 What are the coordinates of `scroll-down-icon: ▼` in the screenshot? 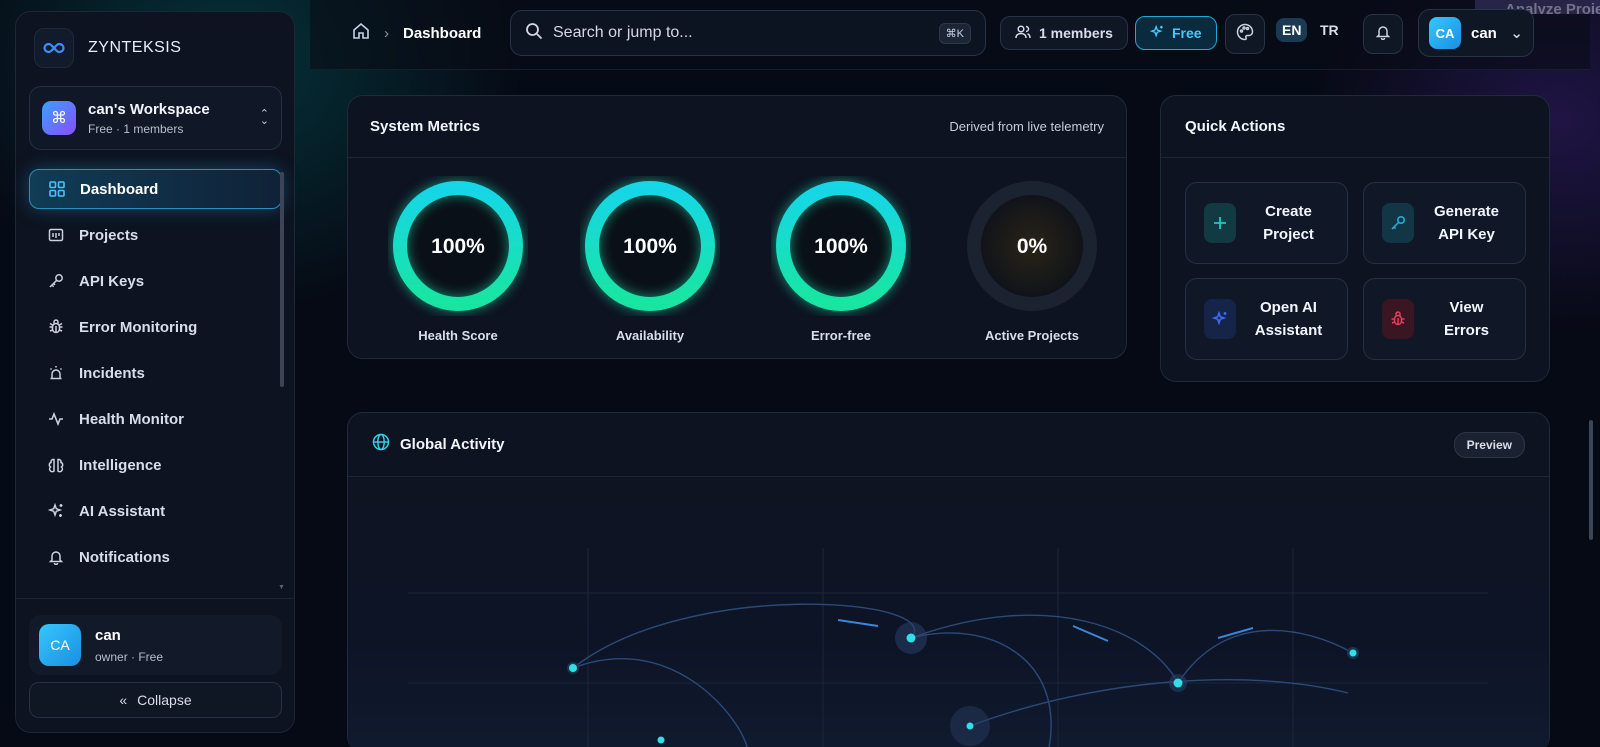 It's located at (281, 587).